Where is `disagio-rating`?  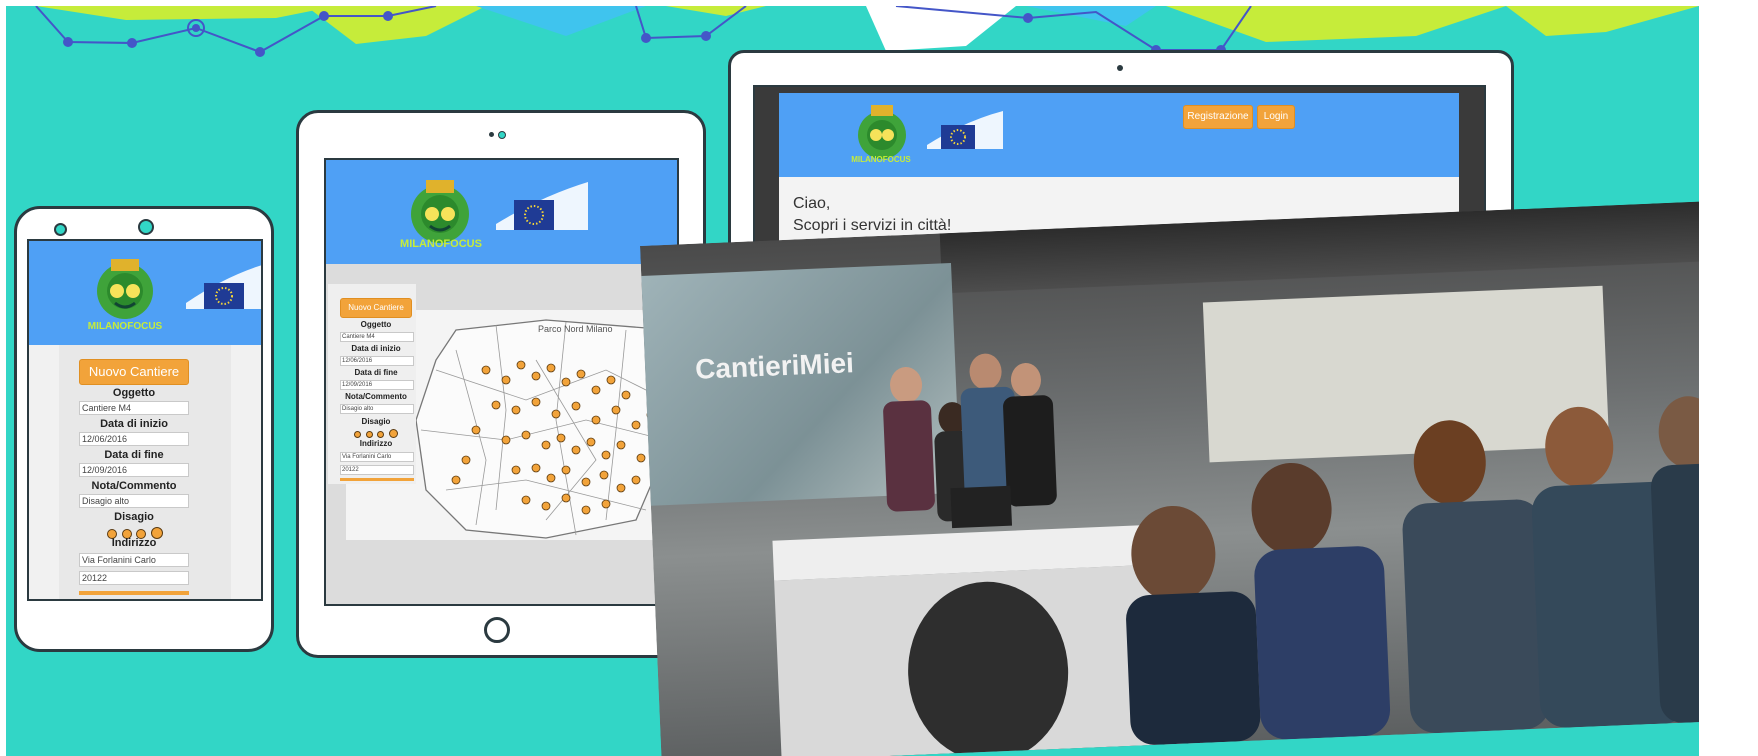 disagio-rating is located at coordinates (376, 433).